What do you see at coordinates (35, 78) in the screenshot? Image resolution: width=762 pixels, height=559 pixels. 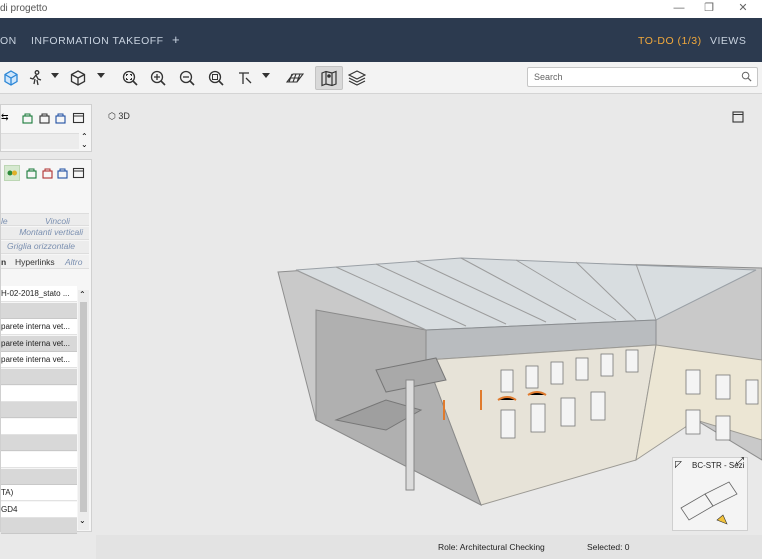 I see `walk-icon` at bounding box center [35, 78].